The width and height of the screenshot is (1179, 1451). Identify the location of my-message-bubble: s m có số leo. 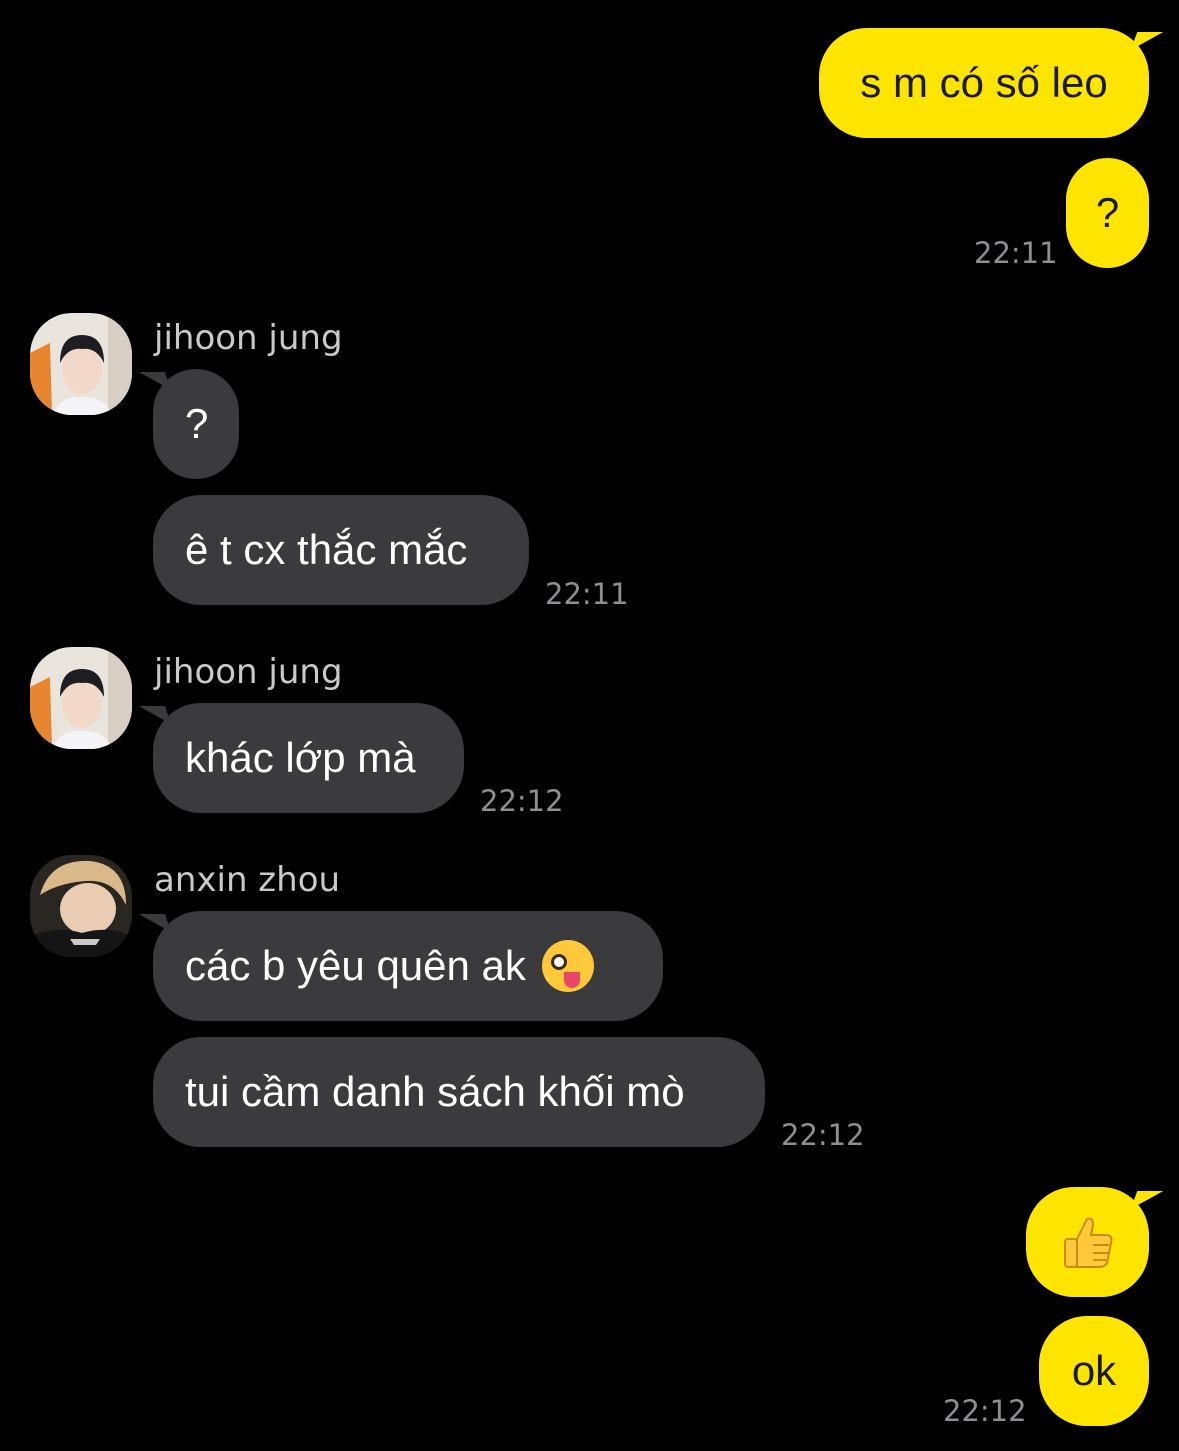
(984, 83).